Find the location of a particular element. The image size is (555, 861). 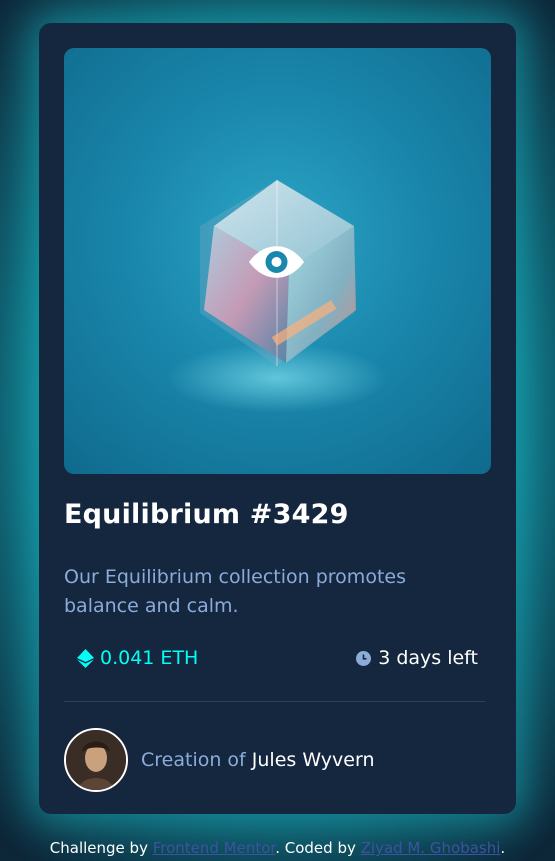

cube-artwork is located at coordinates (277, 296).